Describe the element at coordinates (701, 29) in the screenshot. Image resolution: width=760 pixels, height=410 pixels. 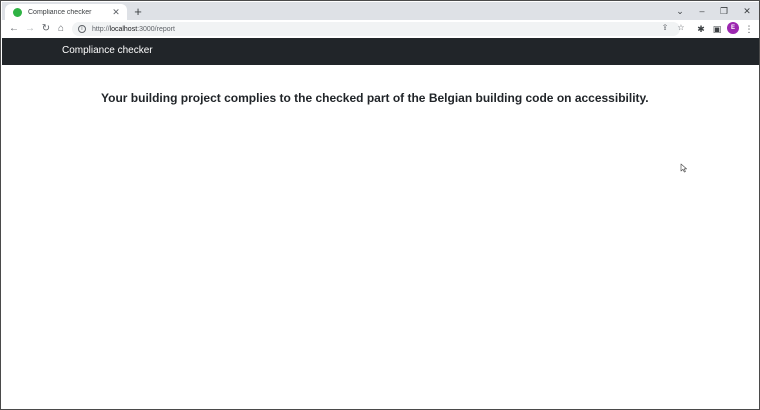
I see `extensions-icon: ✱` at that location.